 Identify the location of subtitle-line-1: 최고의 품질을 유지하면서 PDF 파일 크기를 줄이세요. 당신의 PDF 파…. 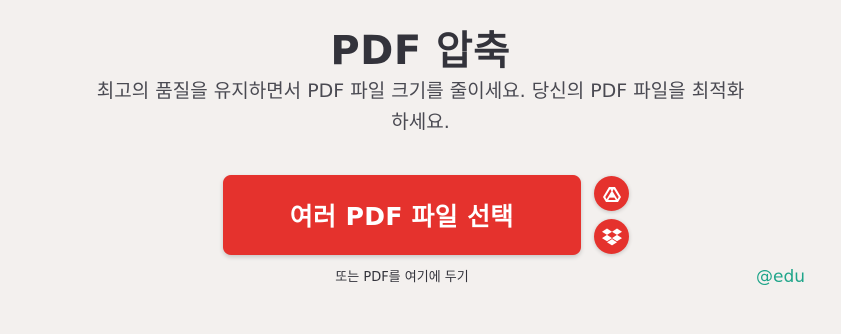
(420, 91).